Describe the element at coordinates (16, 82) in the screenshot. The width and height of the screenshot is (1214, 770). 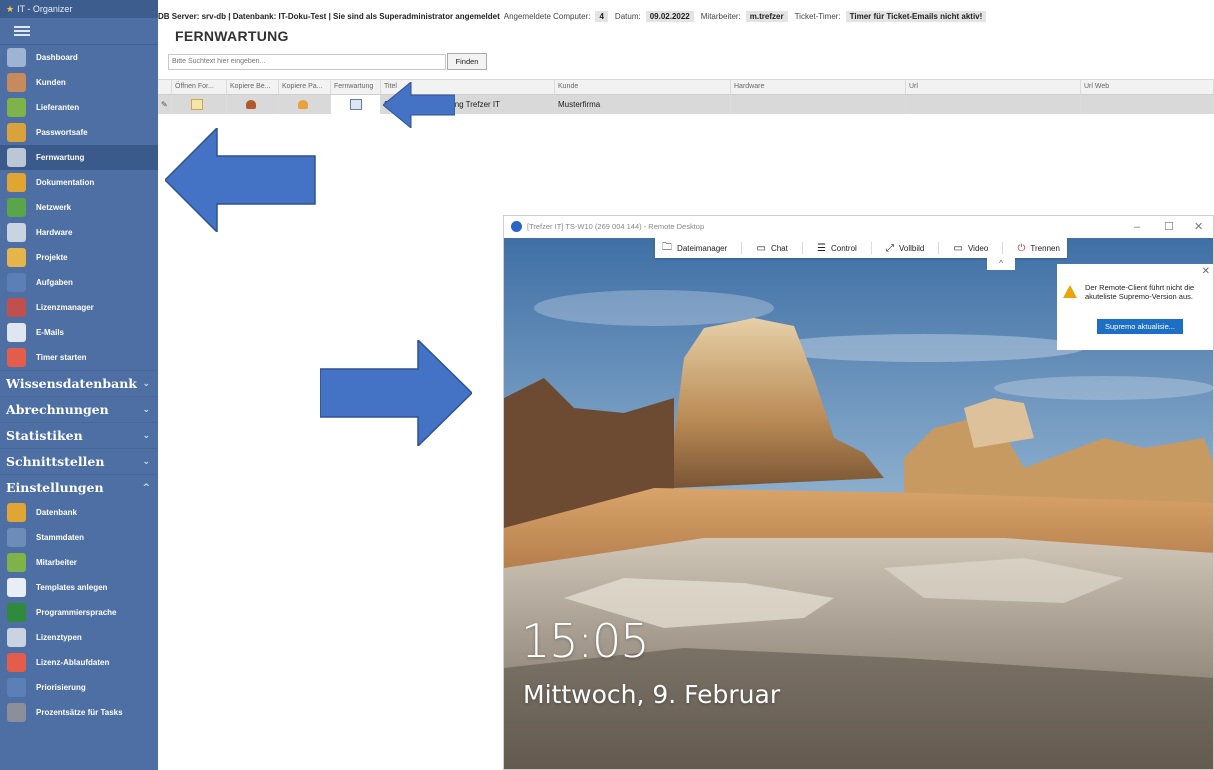
I see `customer-icon` at that location.